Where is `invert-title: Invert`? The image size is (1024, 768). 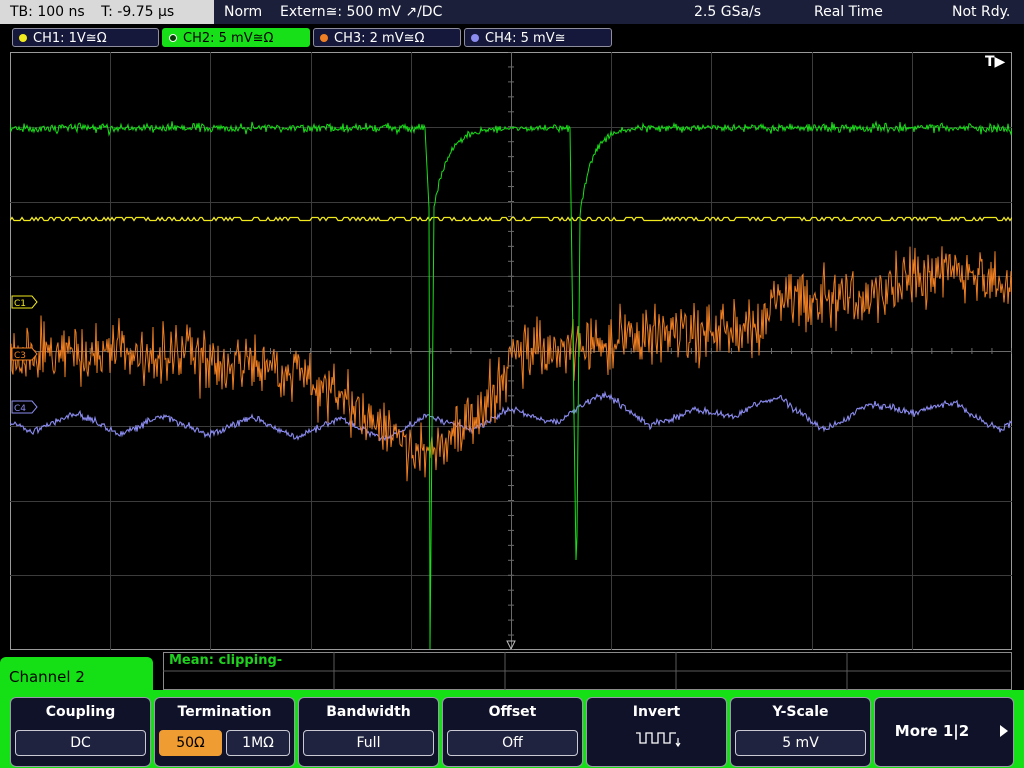 invert-title: Invert is located at coordinates (656, 712).